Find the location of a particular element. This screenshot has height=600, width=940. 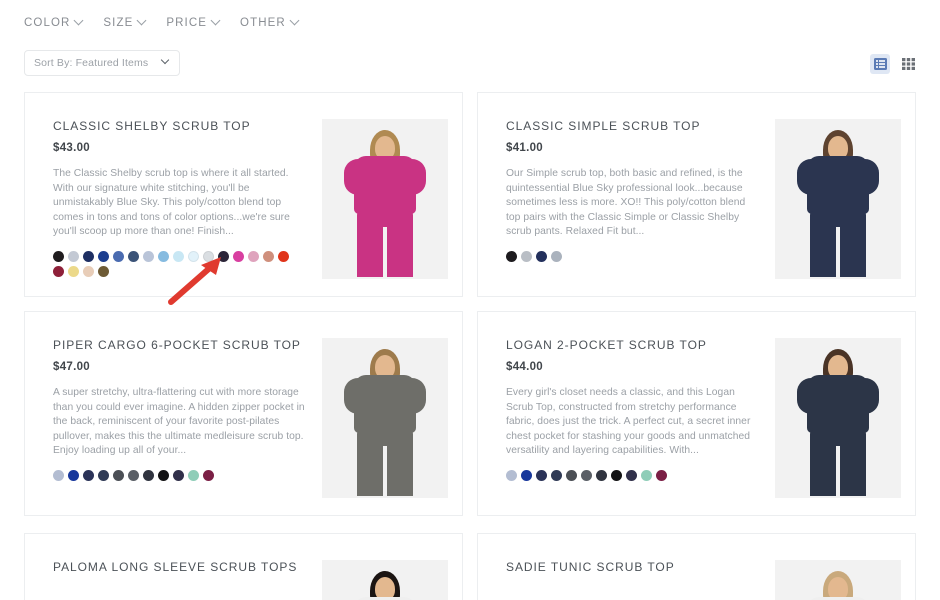

model-scrub-top is located at coordinates (838, 404).